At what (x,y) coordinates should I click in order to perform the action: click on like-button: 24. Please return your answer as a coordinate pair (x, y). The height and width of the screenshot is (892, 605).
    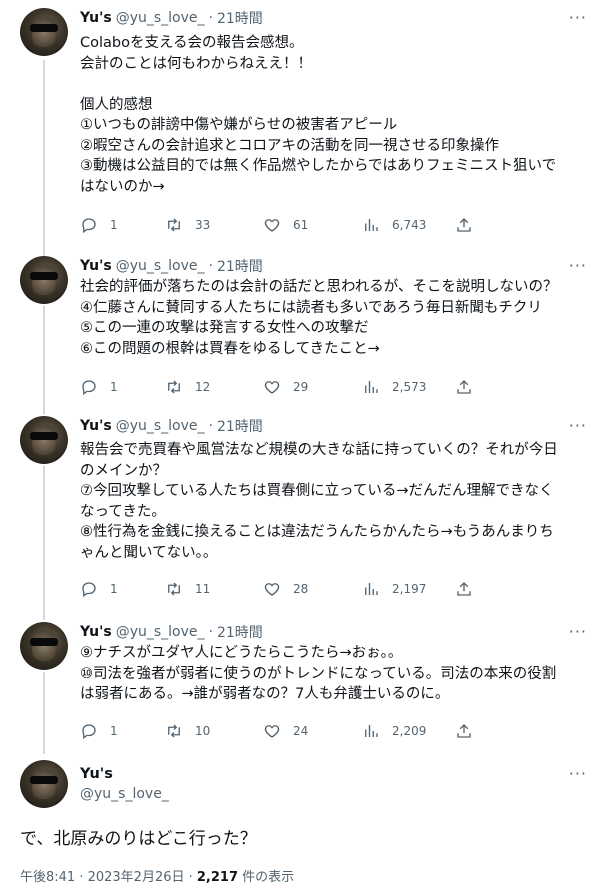
    Looking at the image, I should click on (312, 731).